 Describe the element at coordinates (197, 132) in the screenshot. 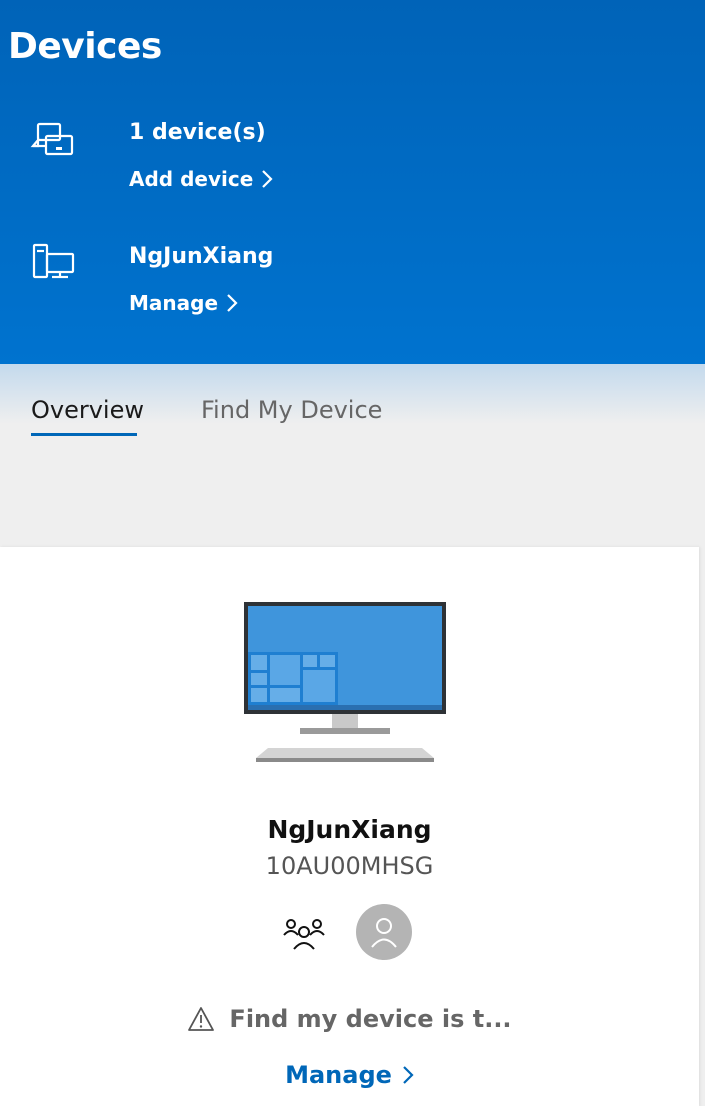

I see `devices-count: 1 device(s)` at that location.